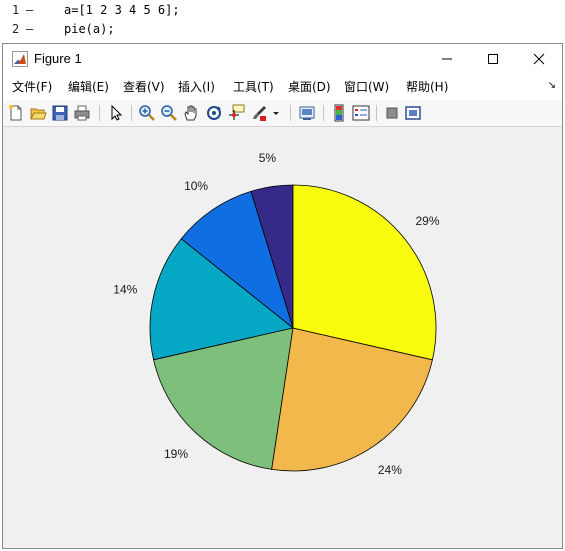  What do you see at coordinates (427, 87) in the screenshot?
I see `menu-help: 帮助(H)` at bounding box center [427, 87].